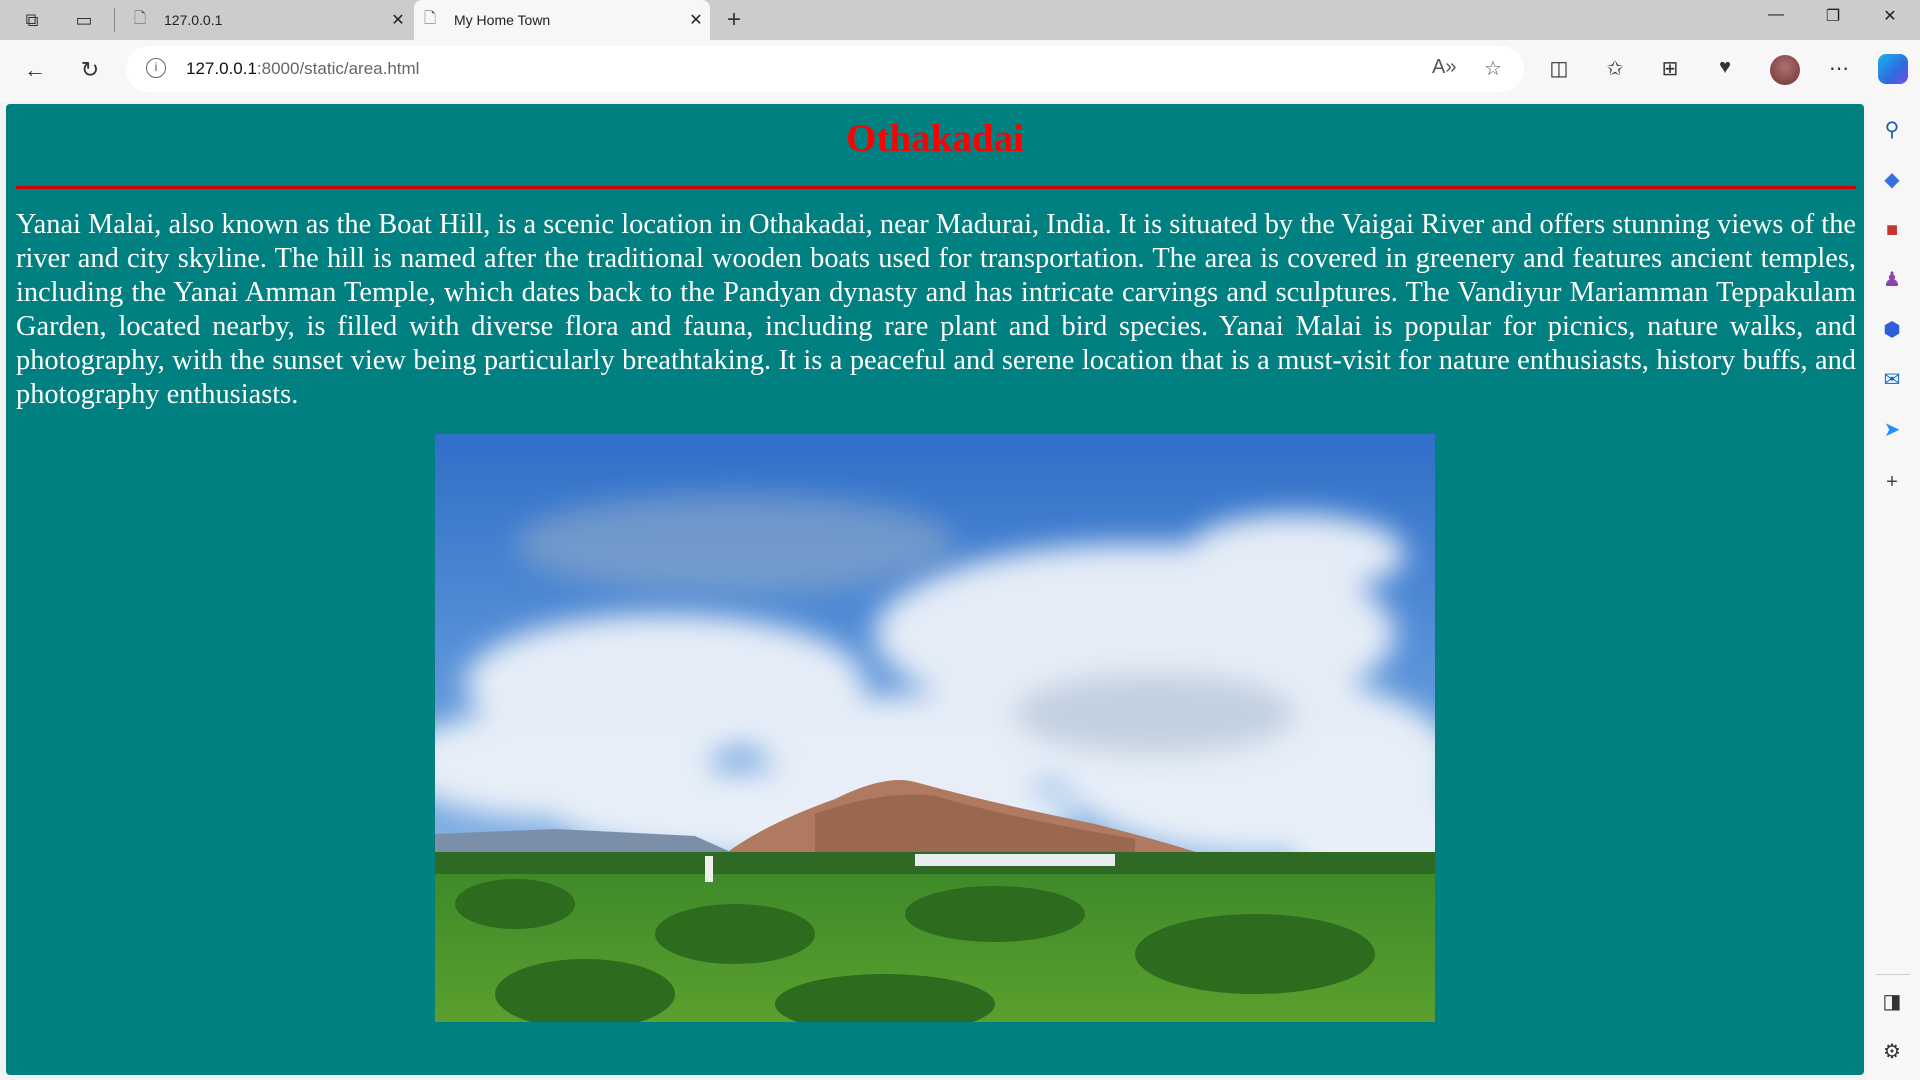 The height and width of the screenshot is (1080, 1920). I want to click on favorite-star-icon: ☆, so click(1493, 68).